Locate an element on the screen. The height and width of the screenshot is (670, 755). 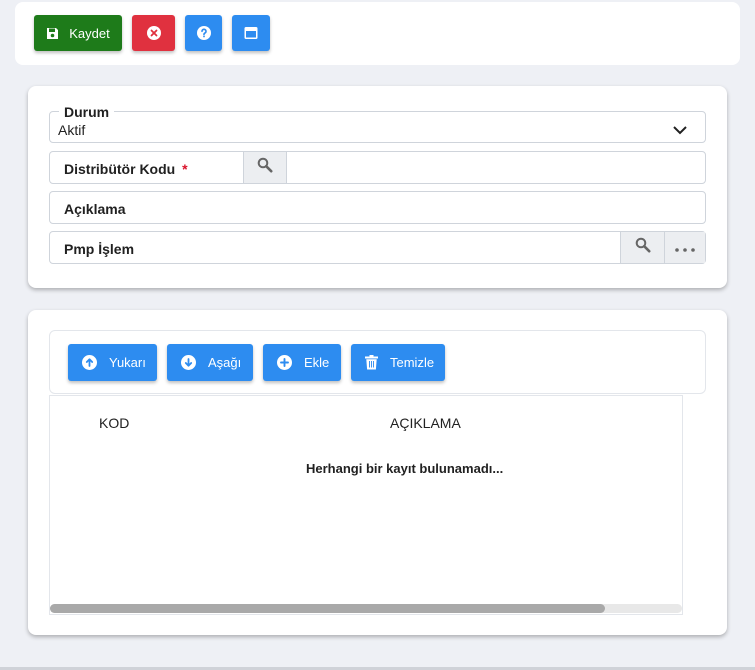
distributor-search-button is located at coordinates (264, 167).